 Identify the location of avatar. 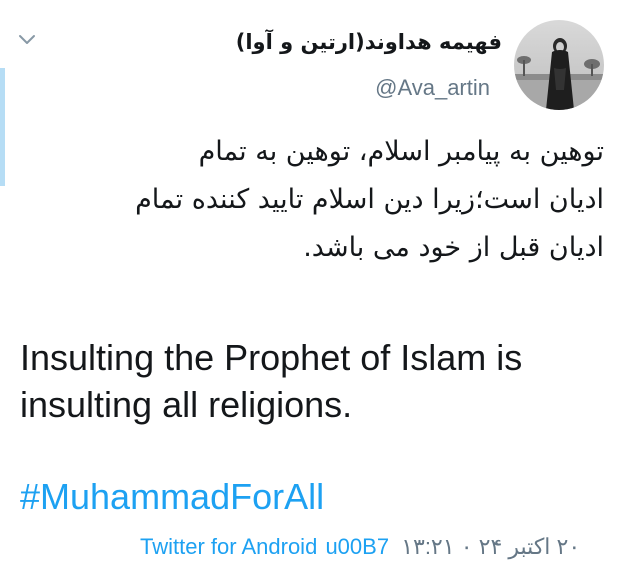
(559, 65).